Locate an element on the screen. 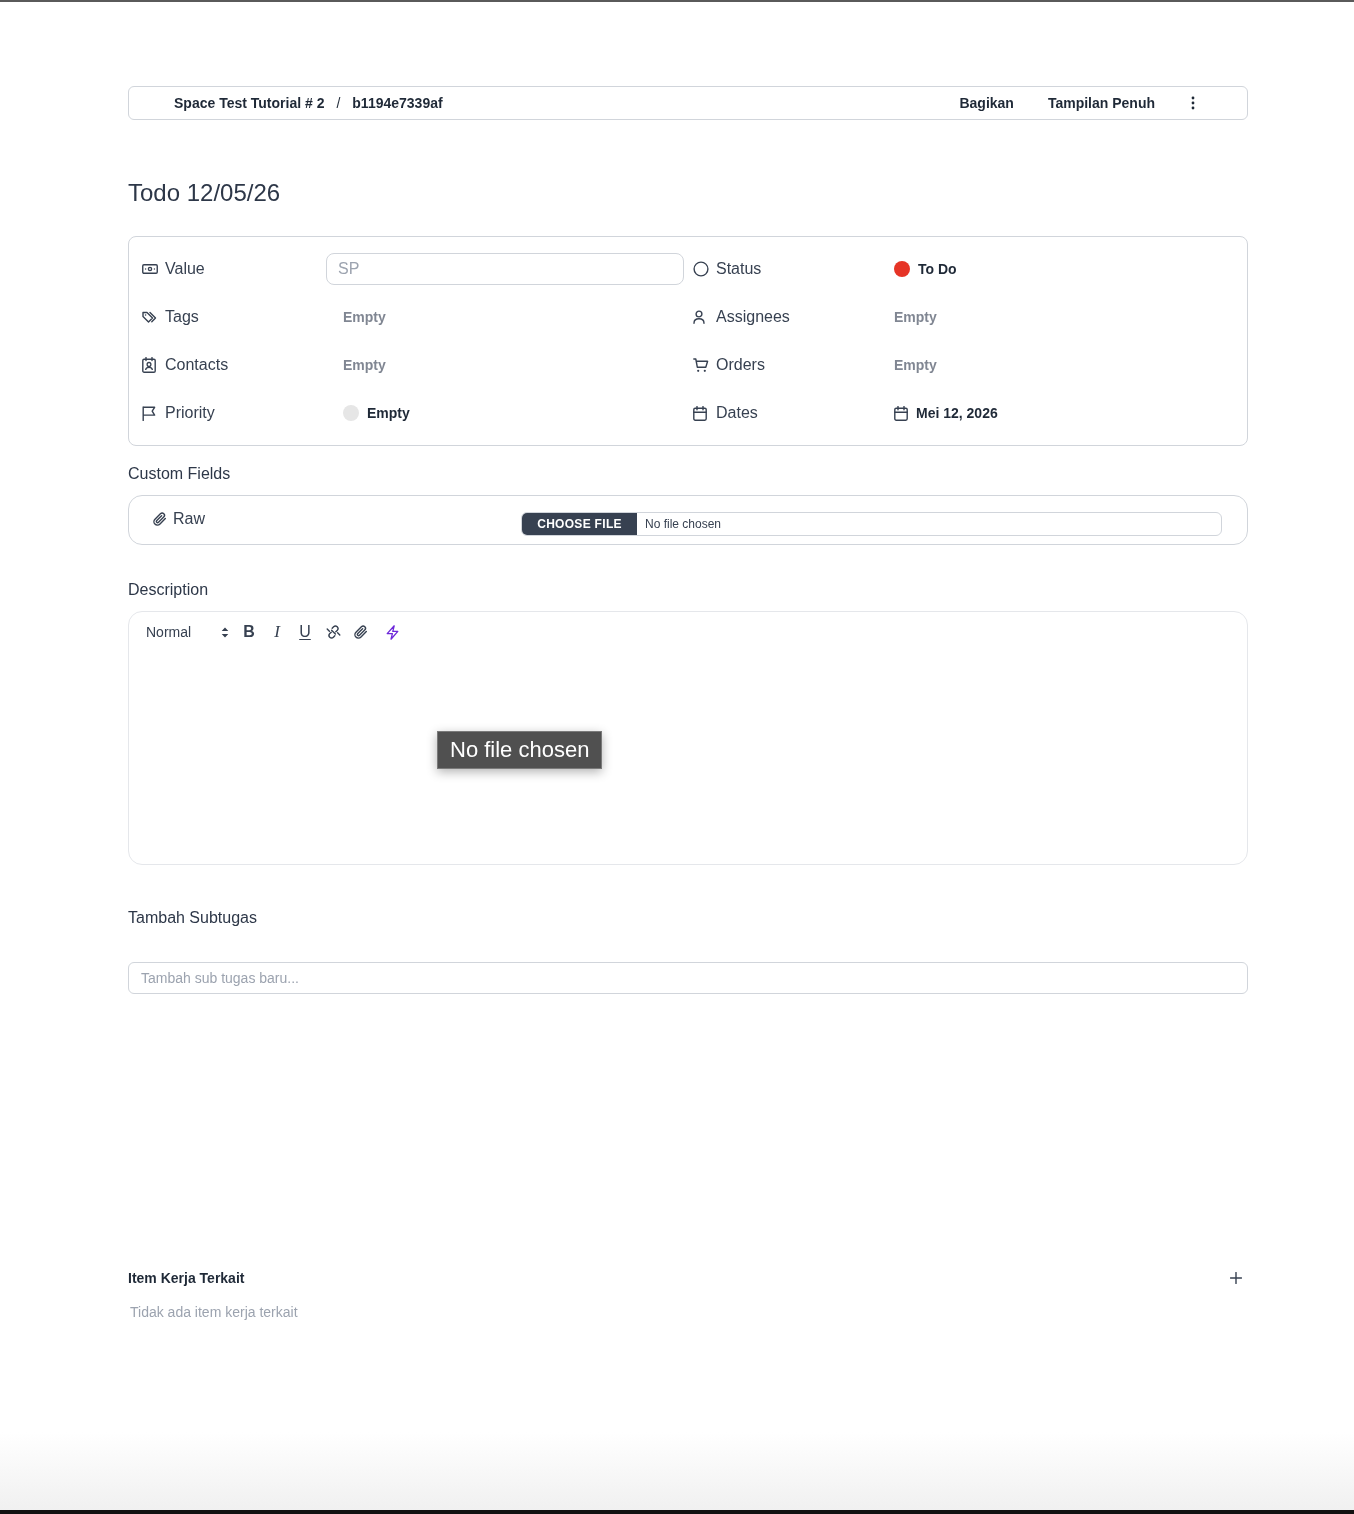 This screenshot has width=1354, height=1514. format-select: Normal is located at coordinates (190, 632).